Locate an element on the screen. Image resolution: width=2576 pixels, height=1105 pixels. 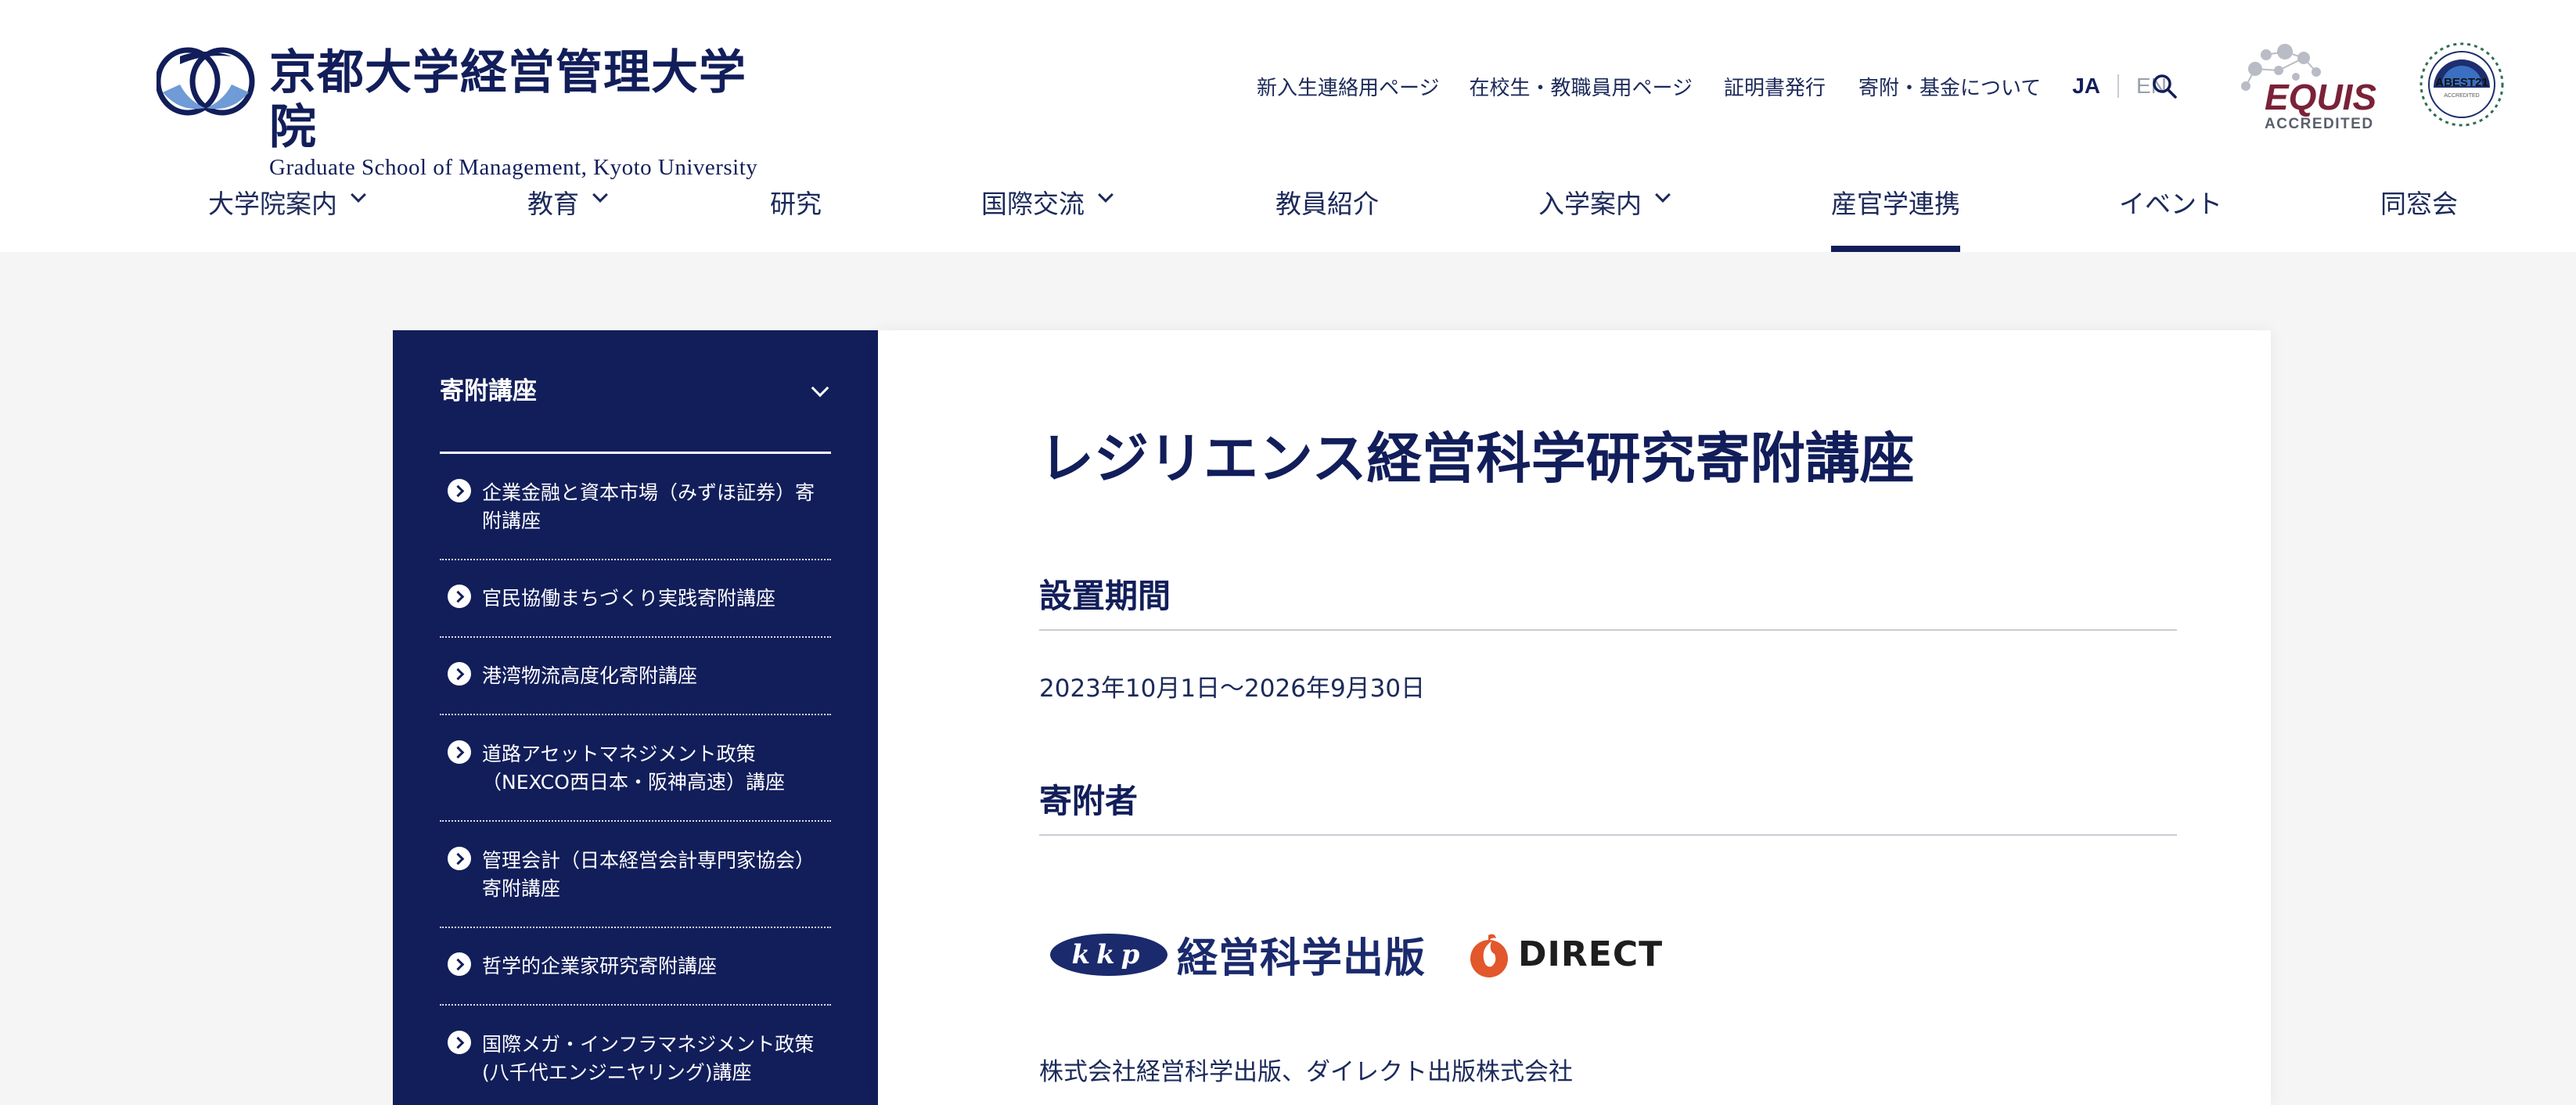
sidebar-item-mizuho: 企業金融と資本市場（みずほ証券）寄附講座 is located at coordinates (636, 507).